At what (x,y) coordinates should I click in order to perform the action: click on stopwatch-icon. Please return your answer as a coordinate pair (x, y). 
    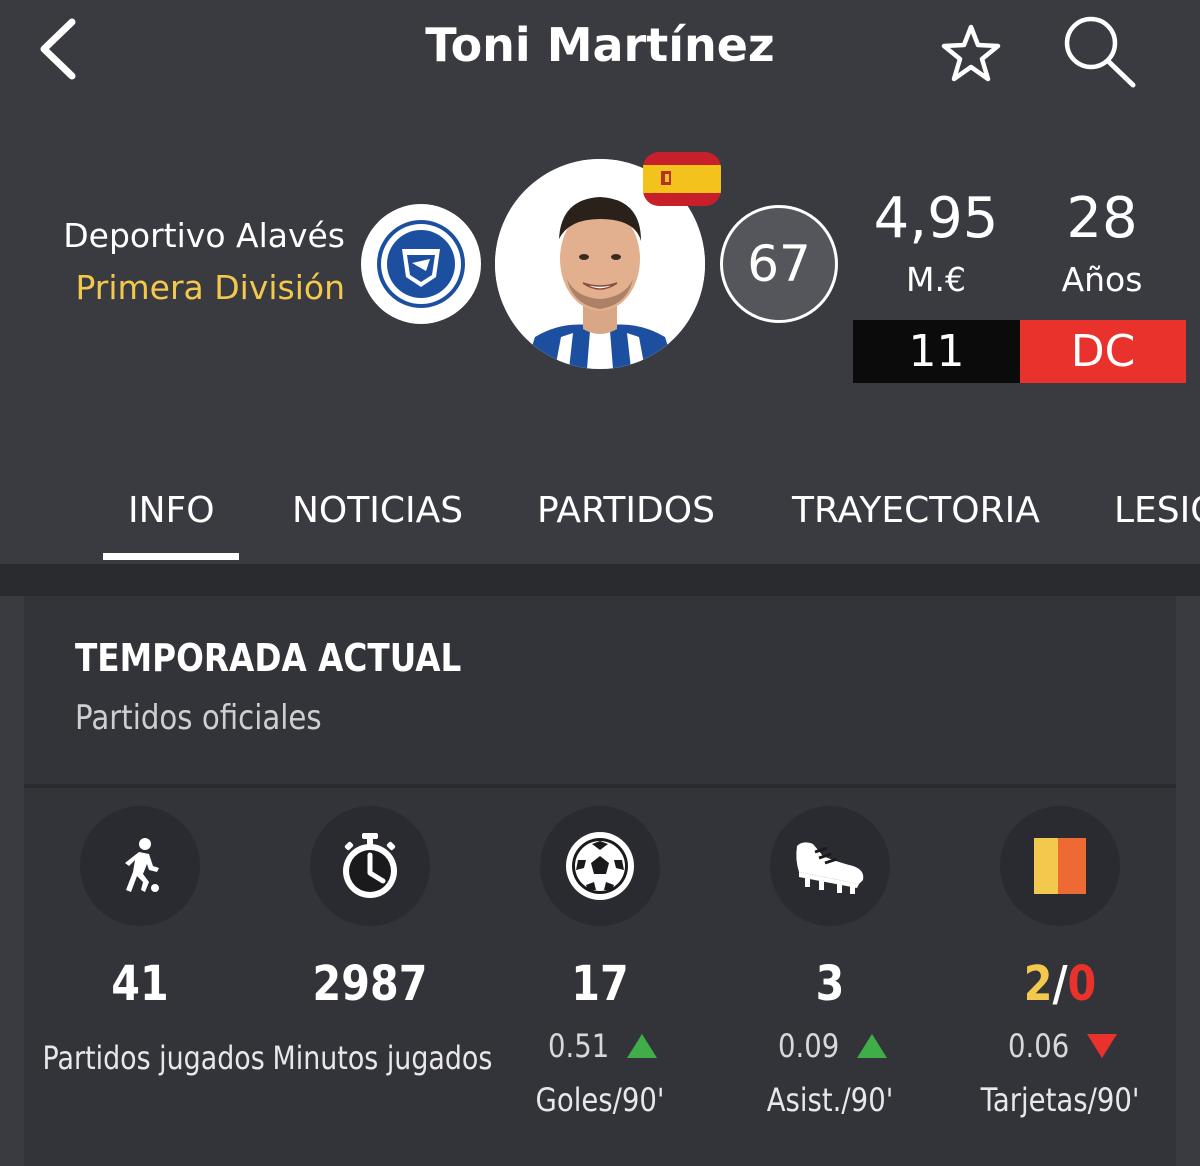
    Looking at the image, I should click on (370, 865).